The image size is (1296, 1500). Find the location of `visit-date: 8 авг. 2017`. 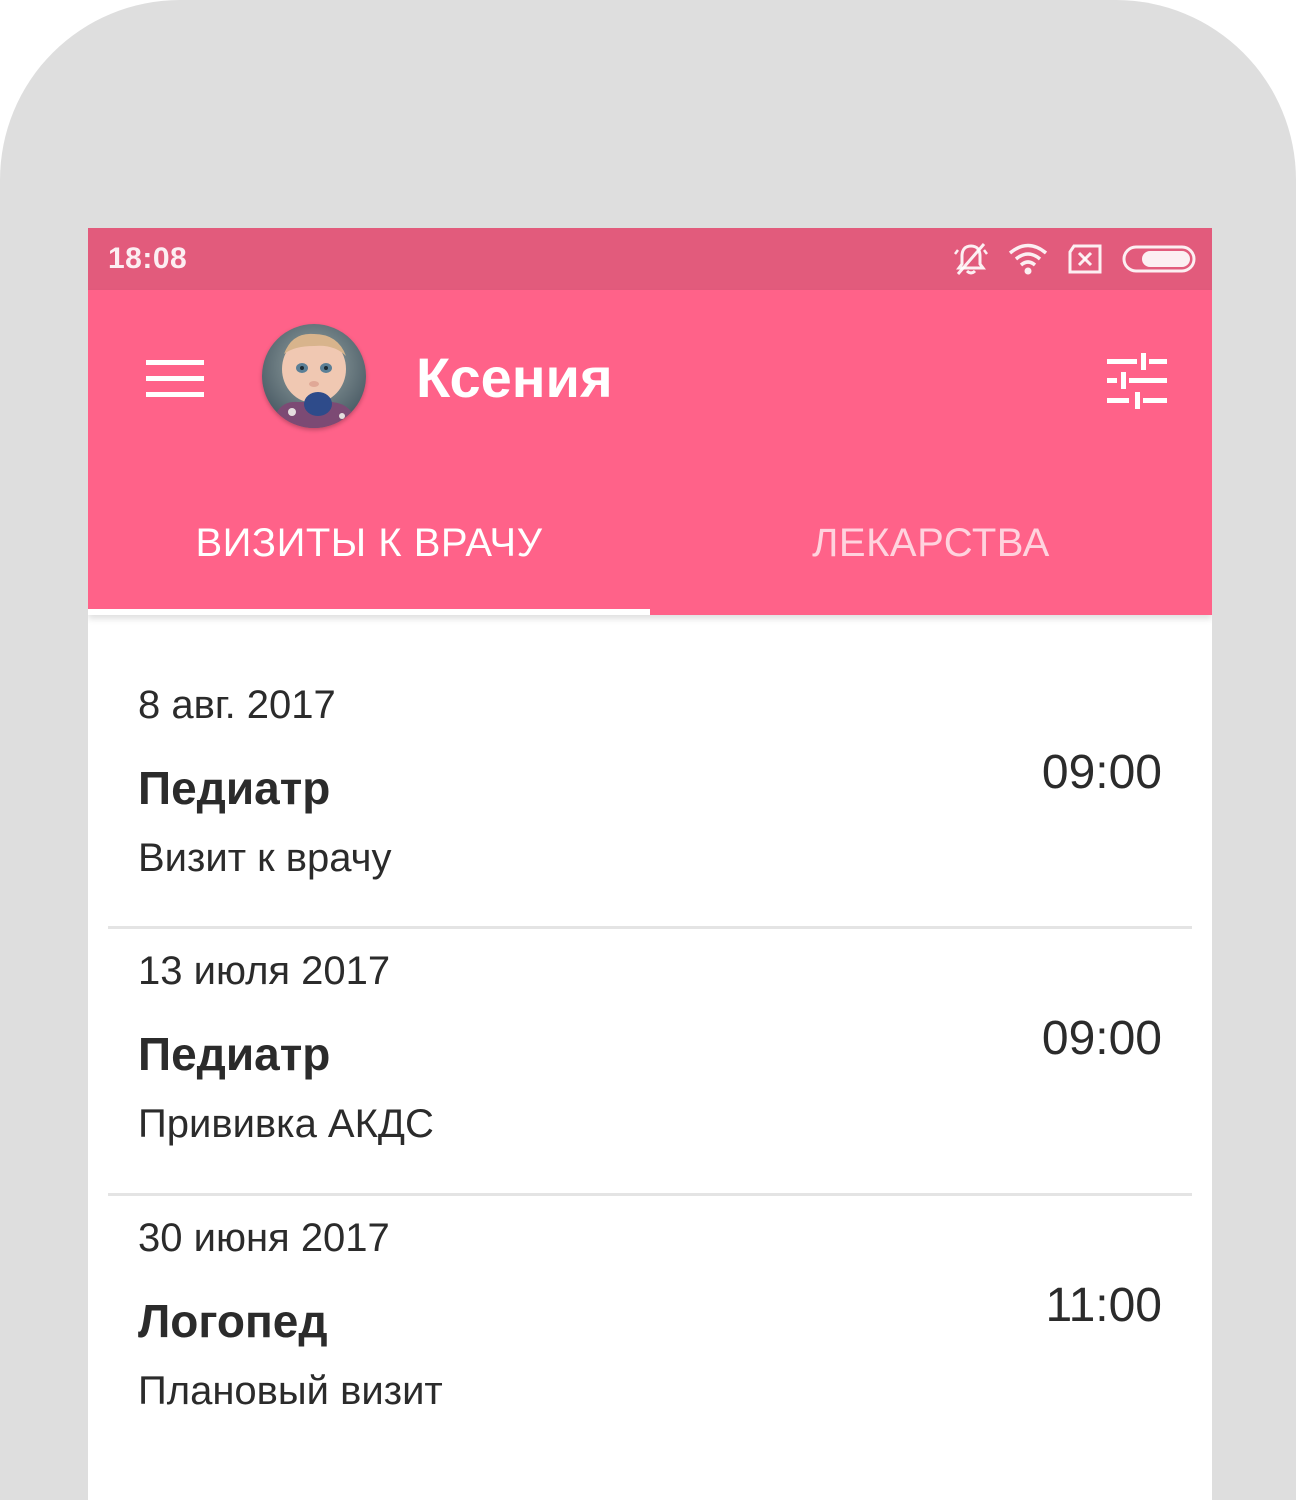

visit-date: 8 авг. 2017 is located at coordinates (237, 705).